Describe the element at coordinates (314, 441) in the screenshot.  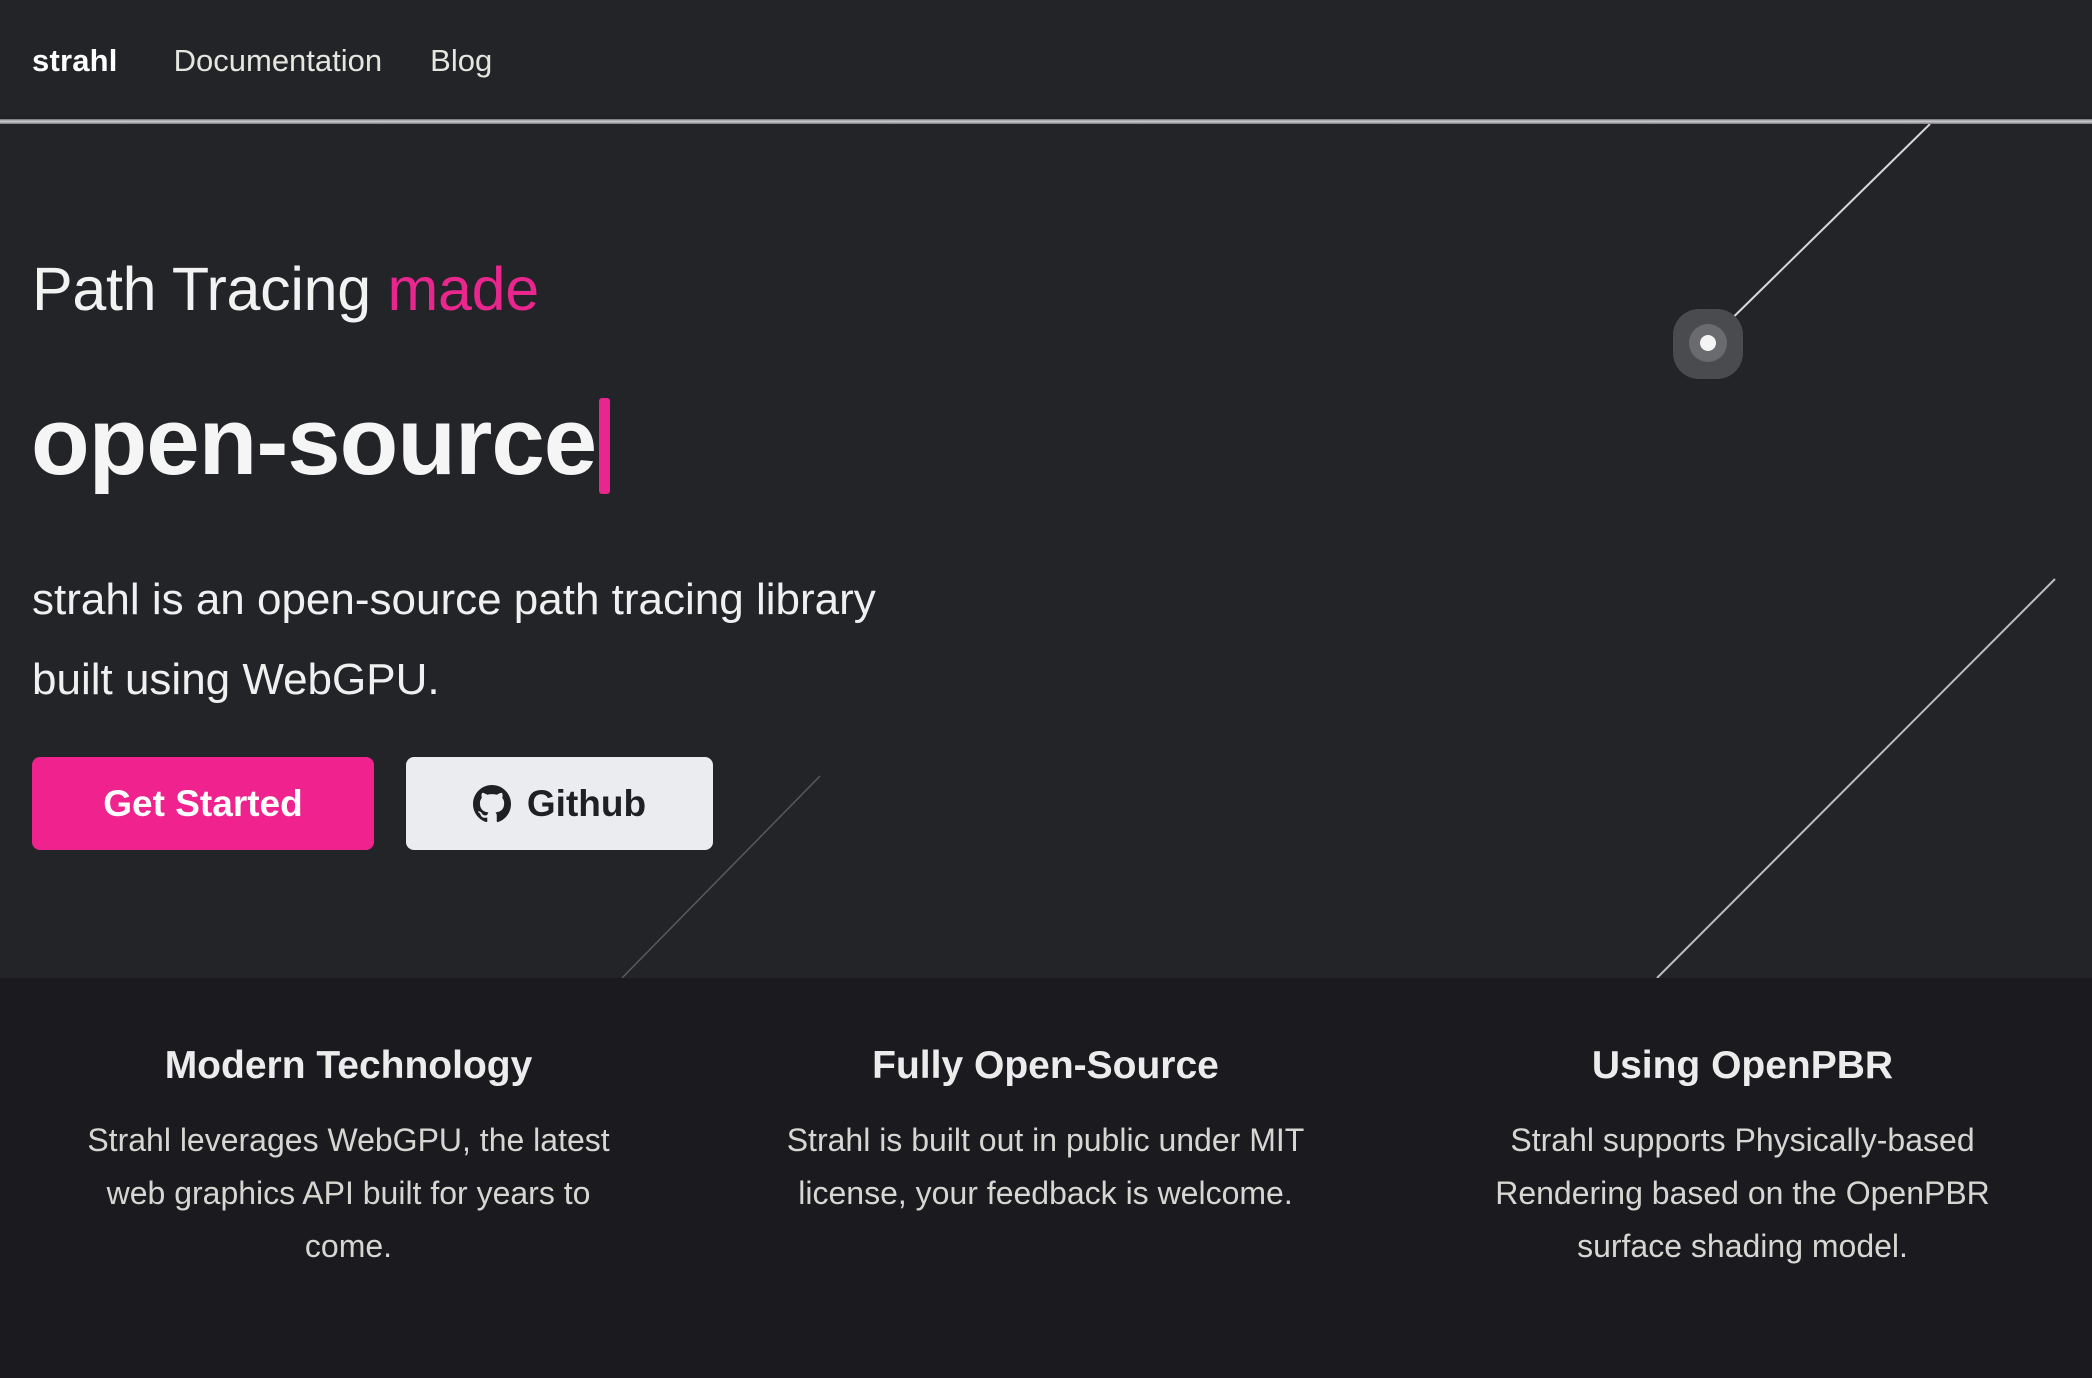
I see `typed-word-text: open-source` at that location.